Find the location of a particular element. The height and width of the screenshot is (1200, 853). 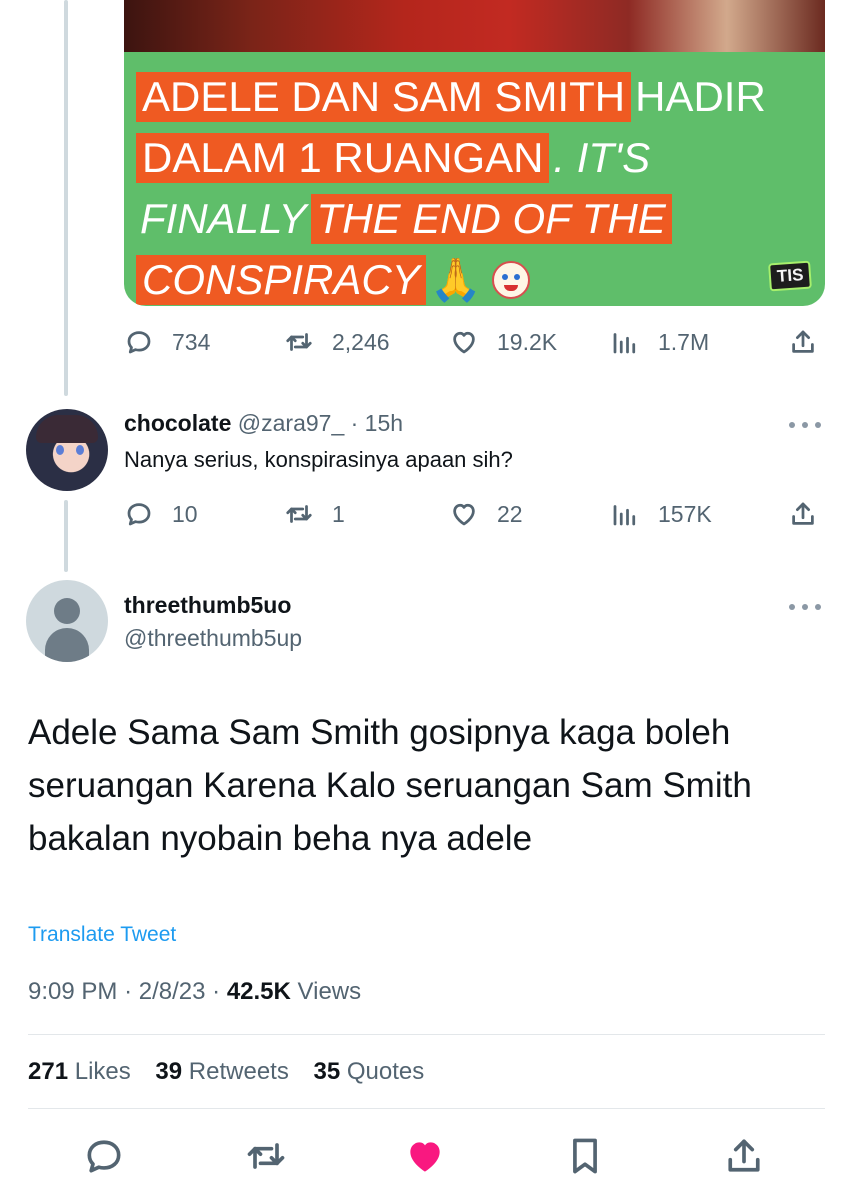

views-total: 42.5K is located at coordinates (258, 991).